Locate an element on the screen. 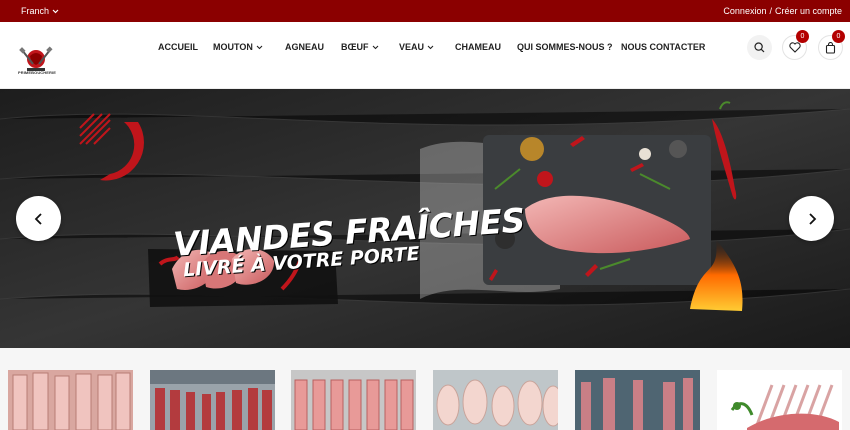 The width and height of the screenshot is (850, 430). nav-item-qui-sommes-nous: QUI SOMMES-NOUS ? is located at coordinates (569, 47).